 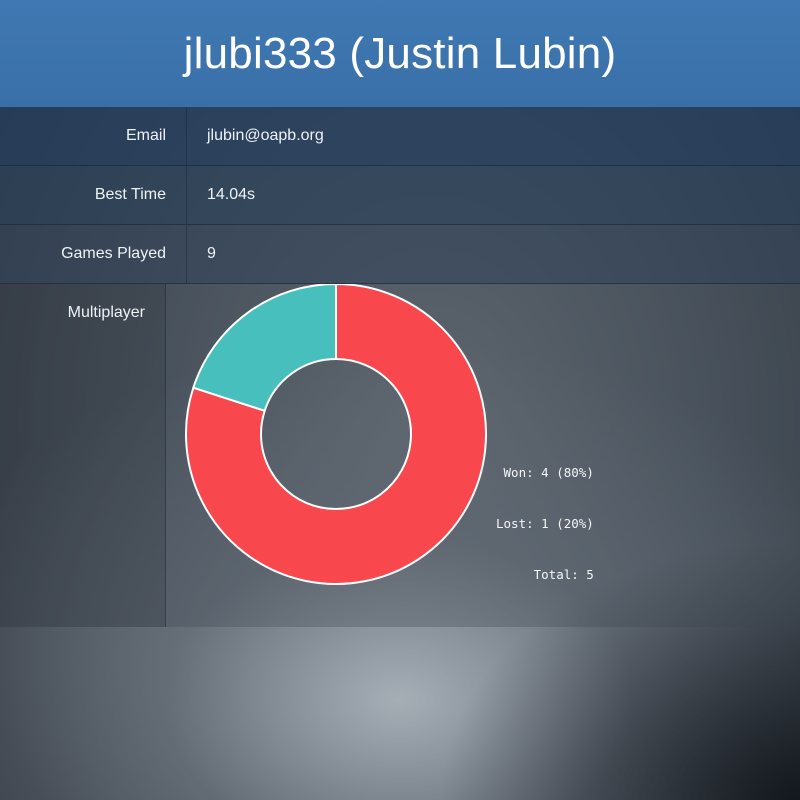 What do you see at coordinates (563, 574) in the screenshot?
I see `stats-total: Total: 5` at bounding box center [563, 574].